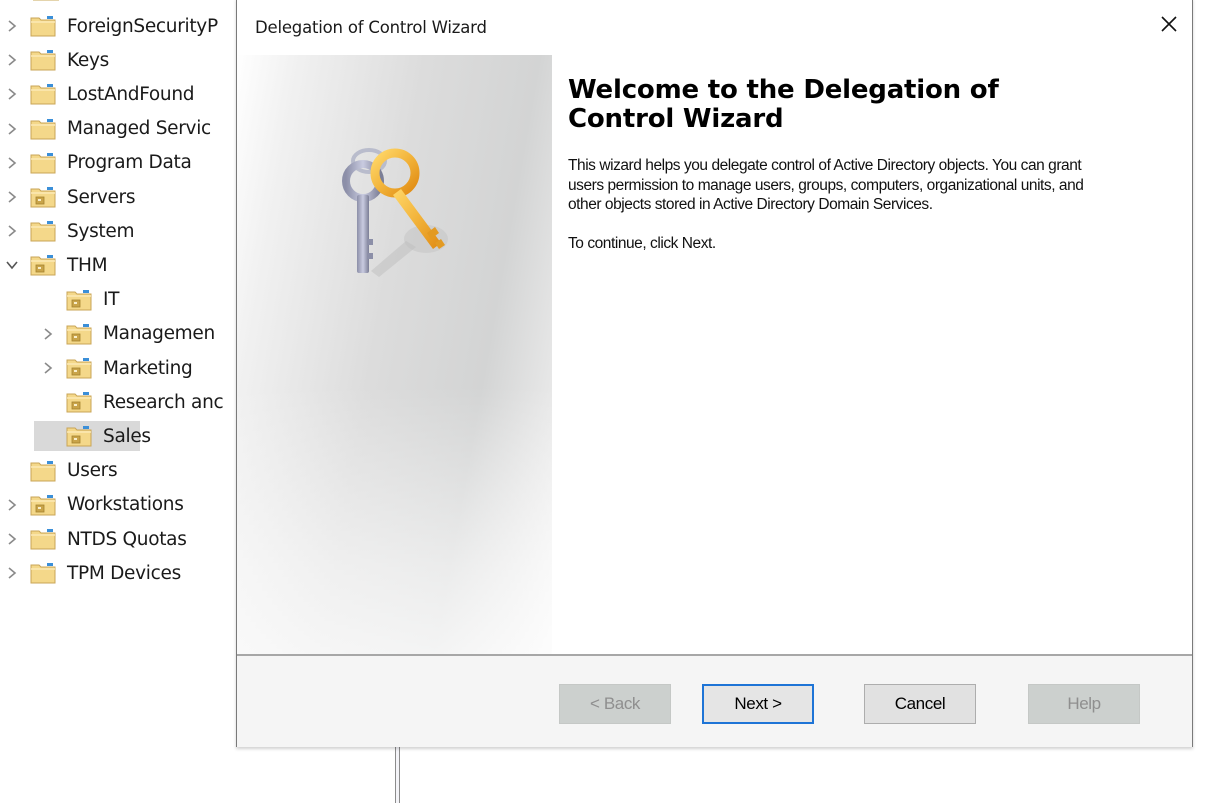 The height and width of the screenshot is (803, 1212). What do you see at coordinates (142, 26) in the screenshot?
I see `tree-item-label: ForeignSecurityP` at bounding box center [142, 26].